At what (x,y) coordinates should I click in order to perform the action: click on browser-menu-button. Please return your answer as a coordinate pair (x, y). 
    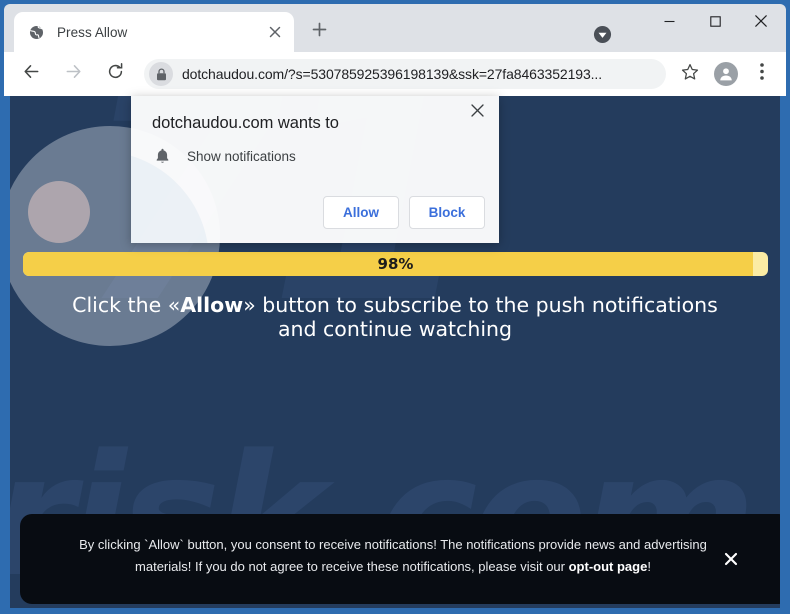
    Looking at the image, I should click on (762, 74).